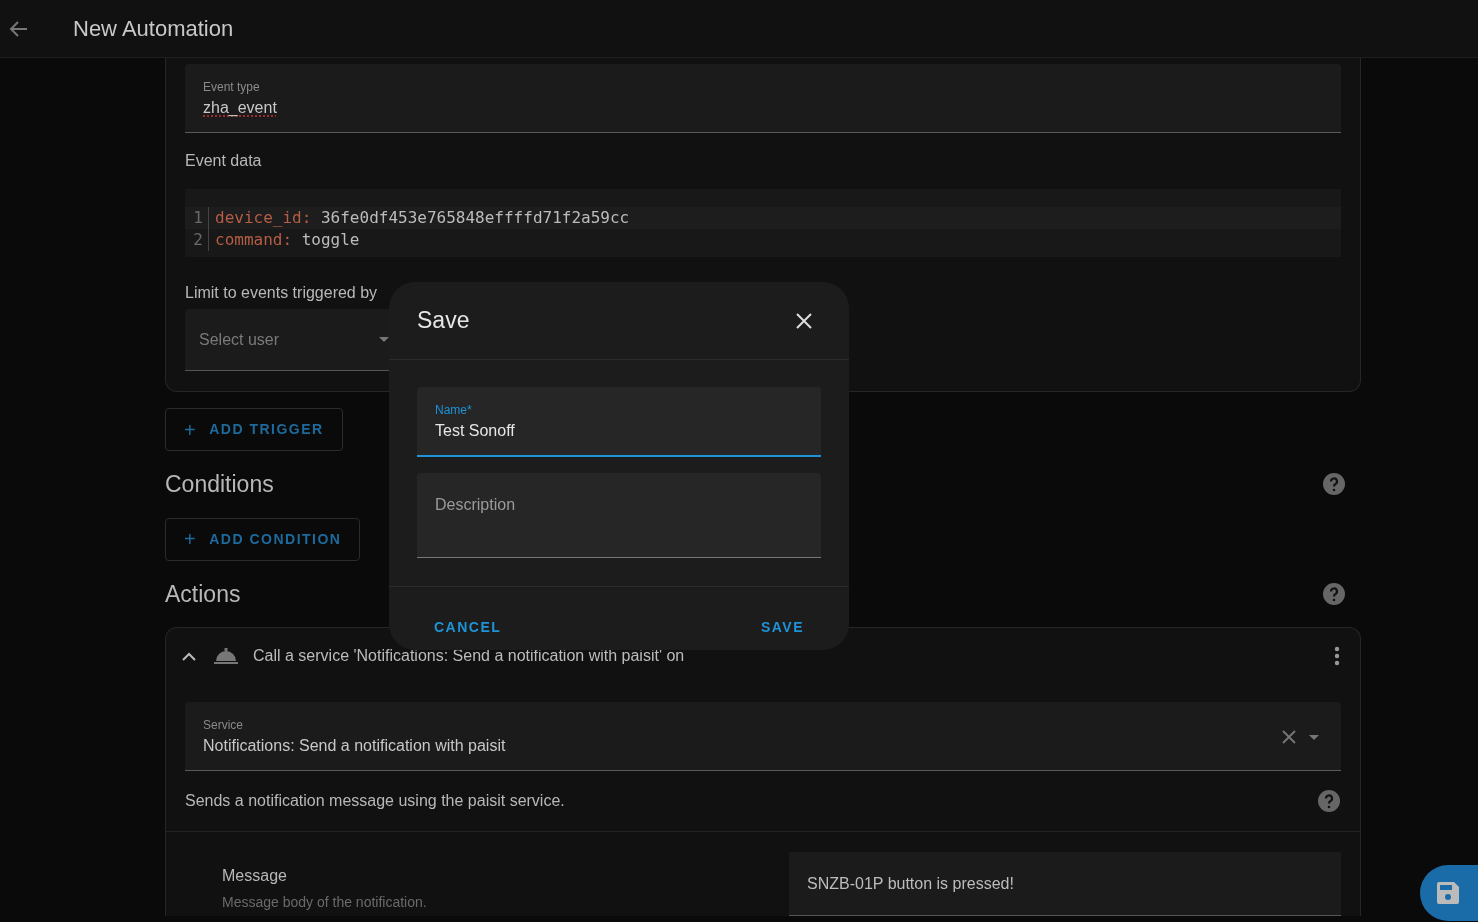  What do you see at coordinates (263, 539) in the screenshot?
I see `add-condition-button: + ADD CONDITION` at bounding box center [263, 539].